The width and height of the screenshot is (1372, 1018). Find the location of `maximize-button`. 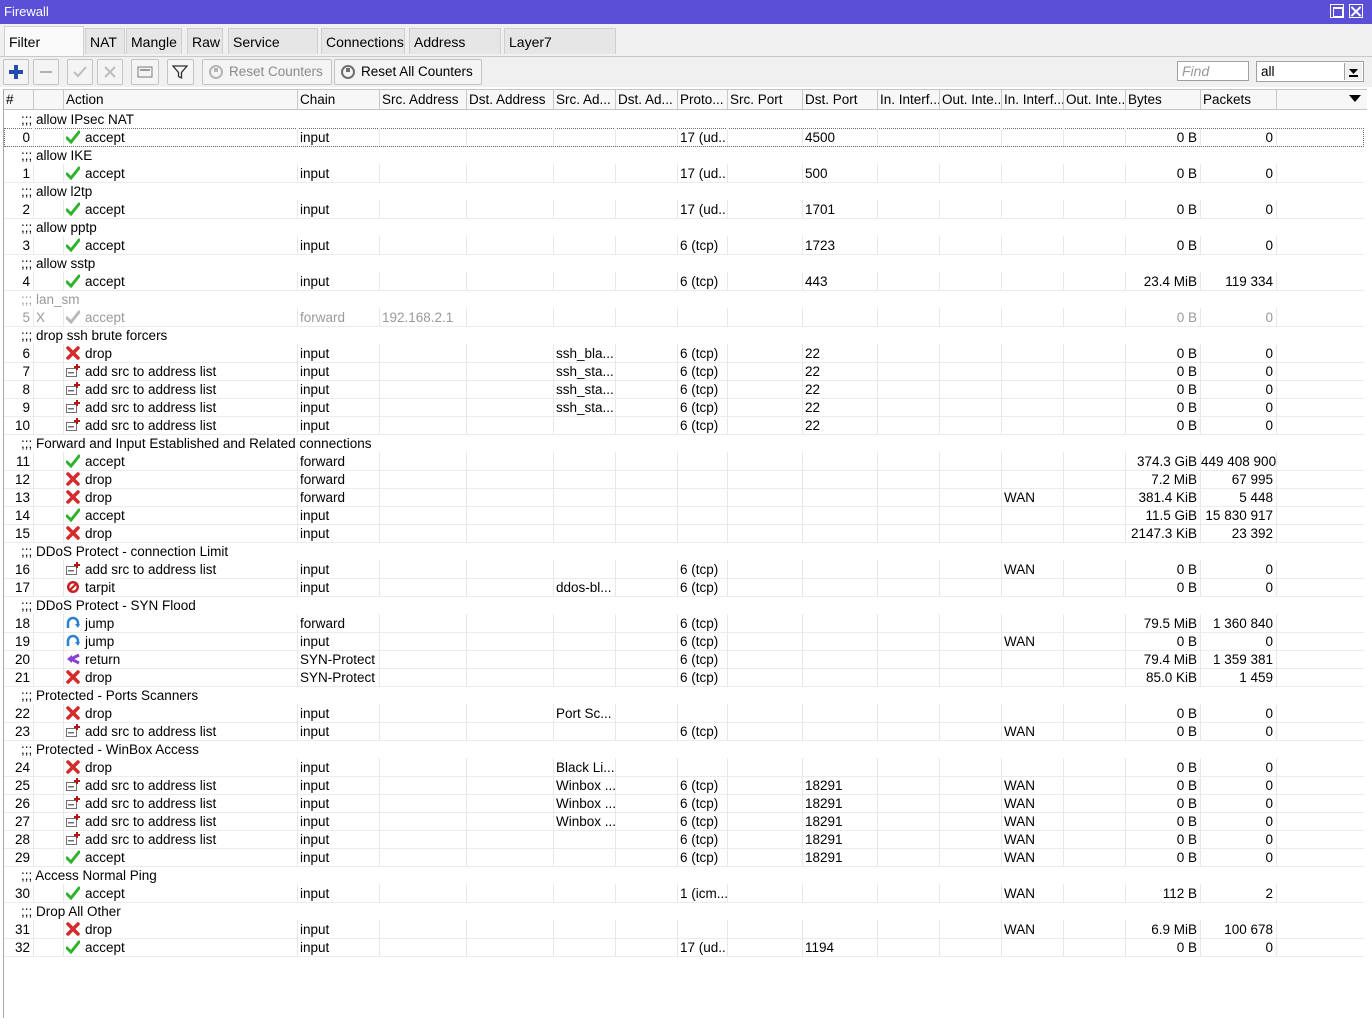

maximize-button is located at coordinates (1337, 11).